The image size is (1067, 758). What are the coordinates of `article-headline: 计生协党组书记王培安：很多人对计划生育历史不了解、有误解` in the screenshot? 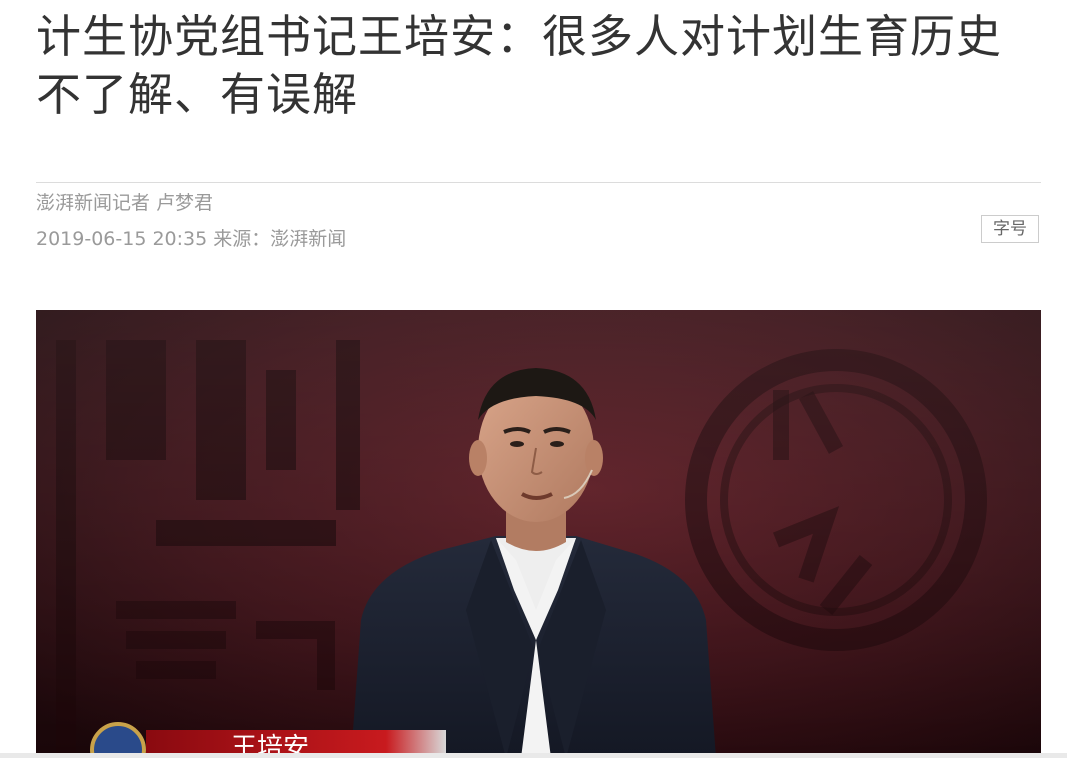 It's located at (519, 65).